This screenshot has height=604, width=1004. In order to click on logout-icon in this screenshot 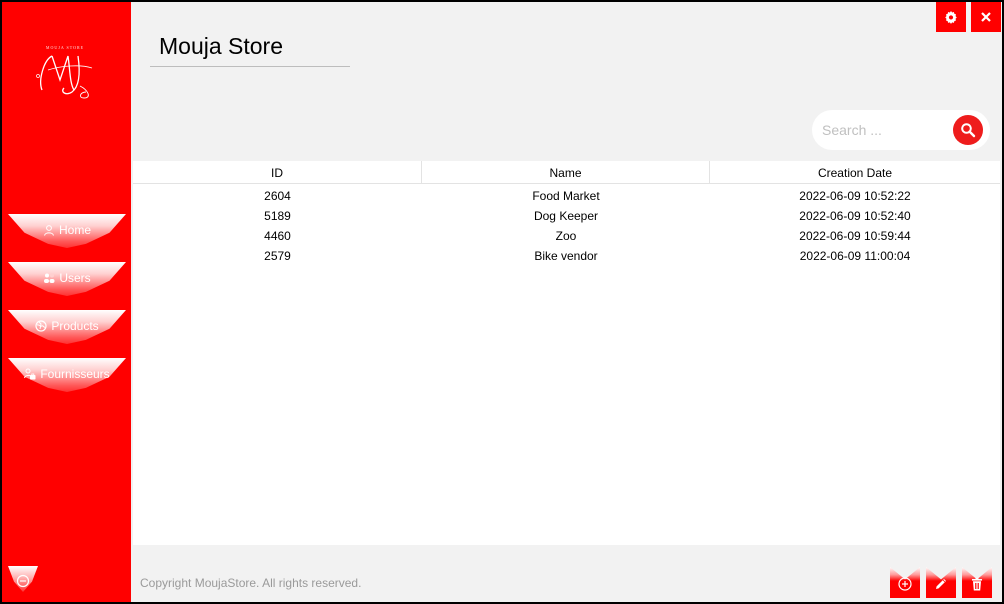, I will do `click(23, 581)`.